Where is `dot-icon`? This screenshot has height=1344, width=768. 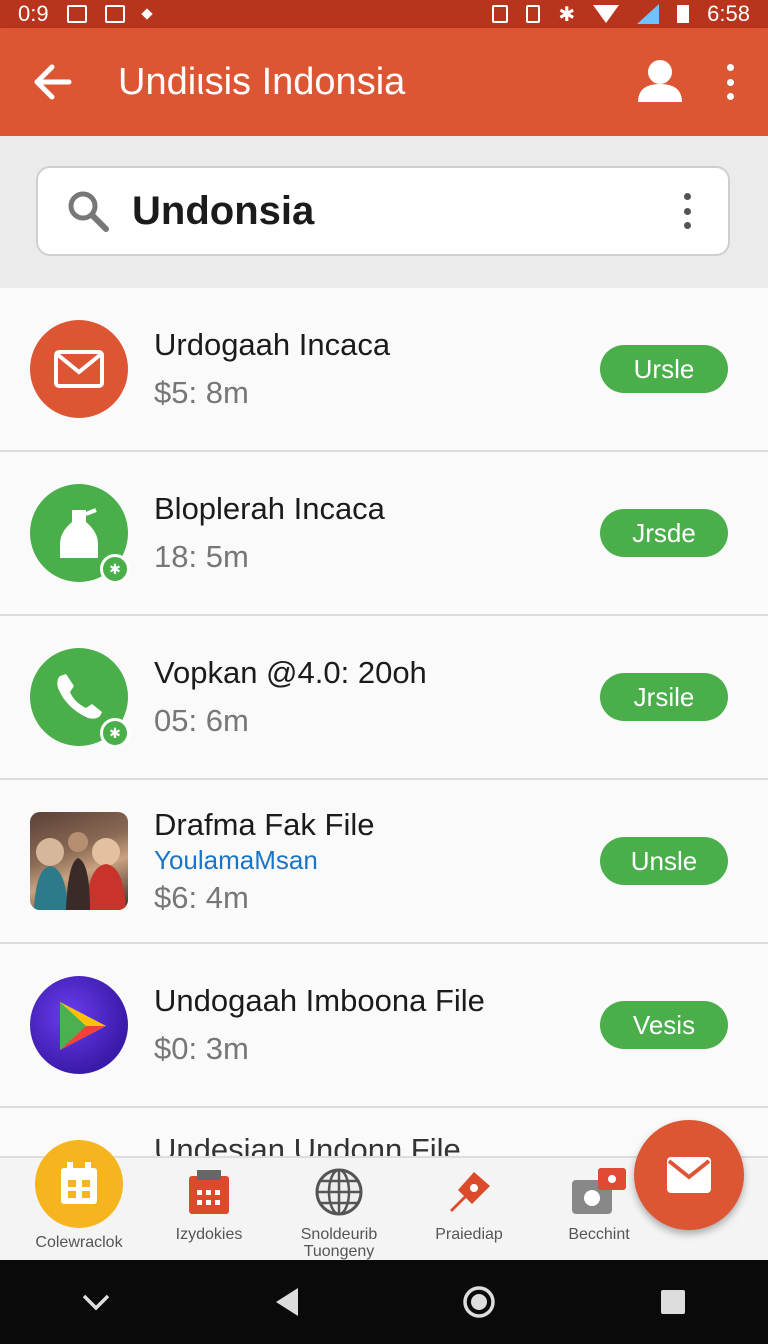 dot-icon is located at coordinates (146, 14).